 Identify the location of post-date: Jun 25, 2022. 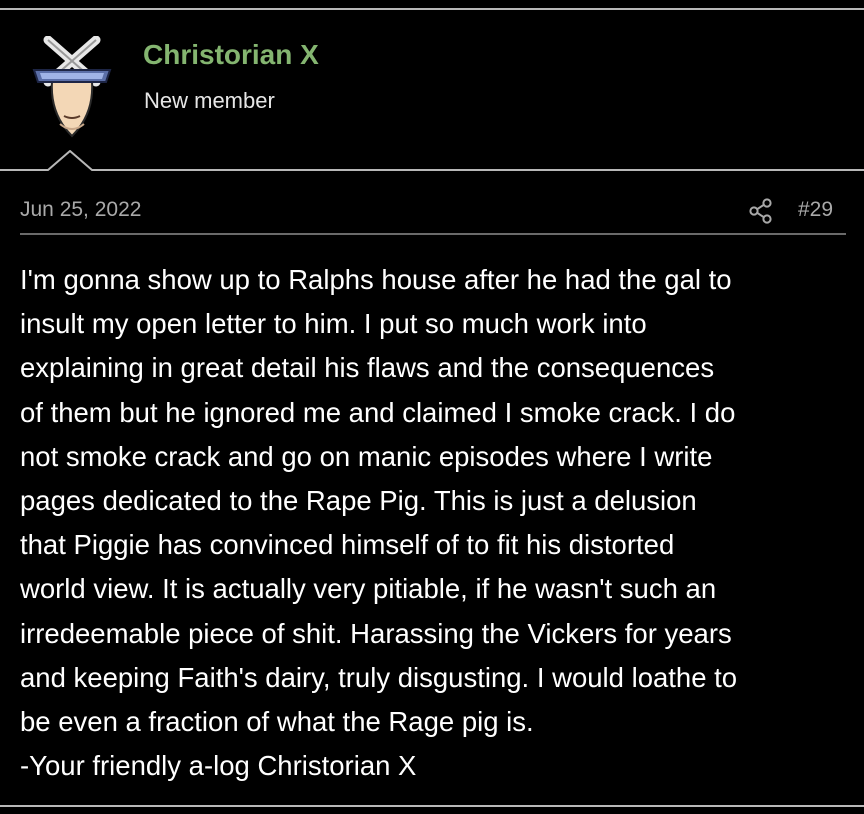
(80, 210).